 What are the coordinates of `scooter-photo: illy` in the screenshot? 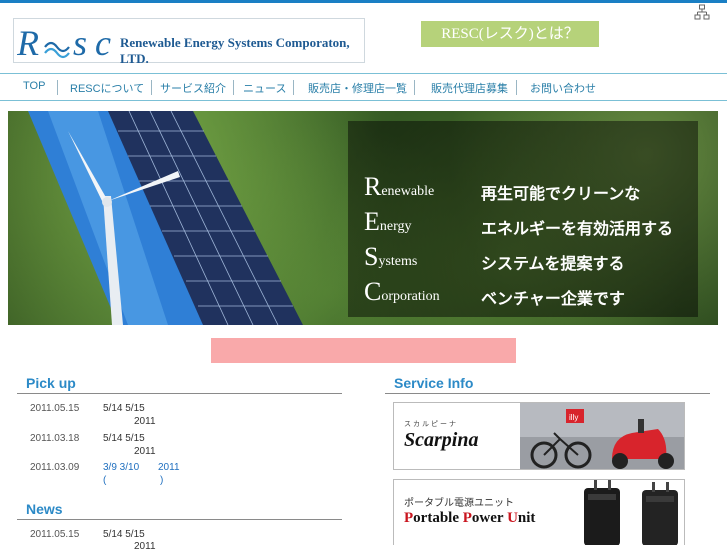 It's located at (602, 436).